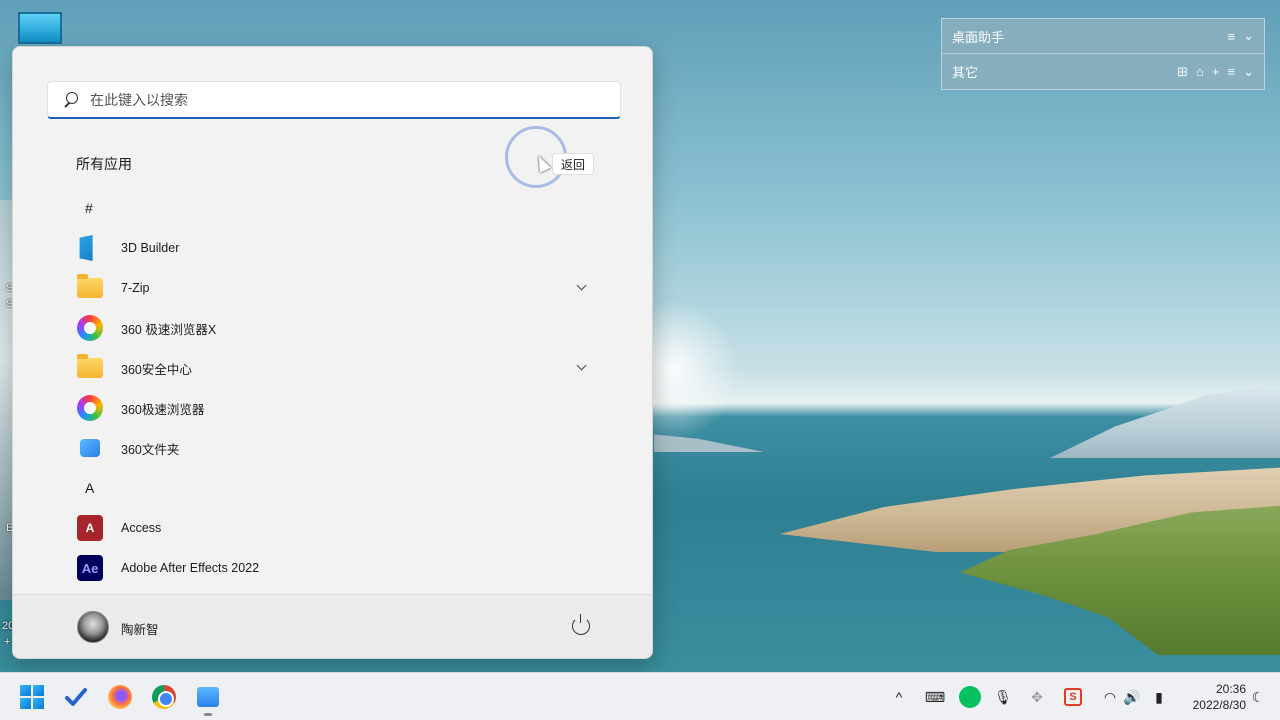  Describe the element at coordinates (208, 697) in the screenshot. I see `file-explorer-icon` at that location.